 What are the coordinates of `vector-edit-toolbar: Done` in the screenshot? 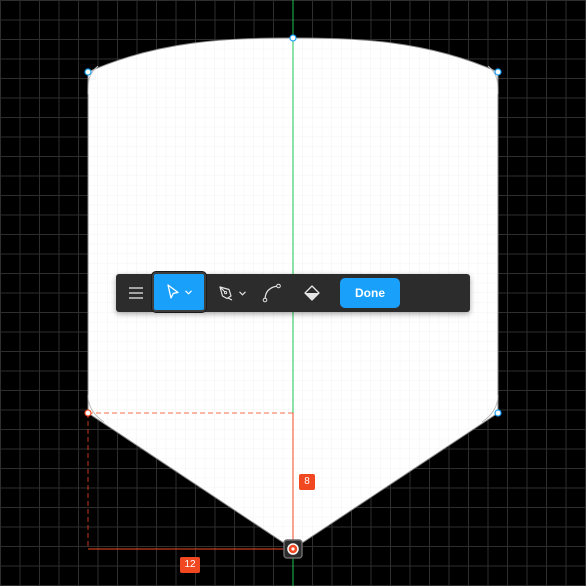 It's located at (293, 292).